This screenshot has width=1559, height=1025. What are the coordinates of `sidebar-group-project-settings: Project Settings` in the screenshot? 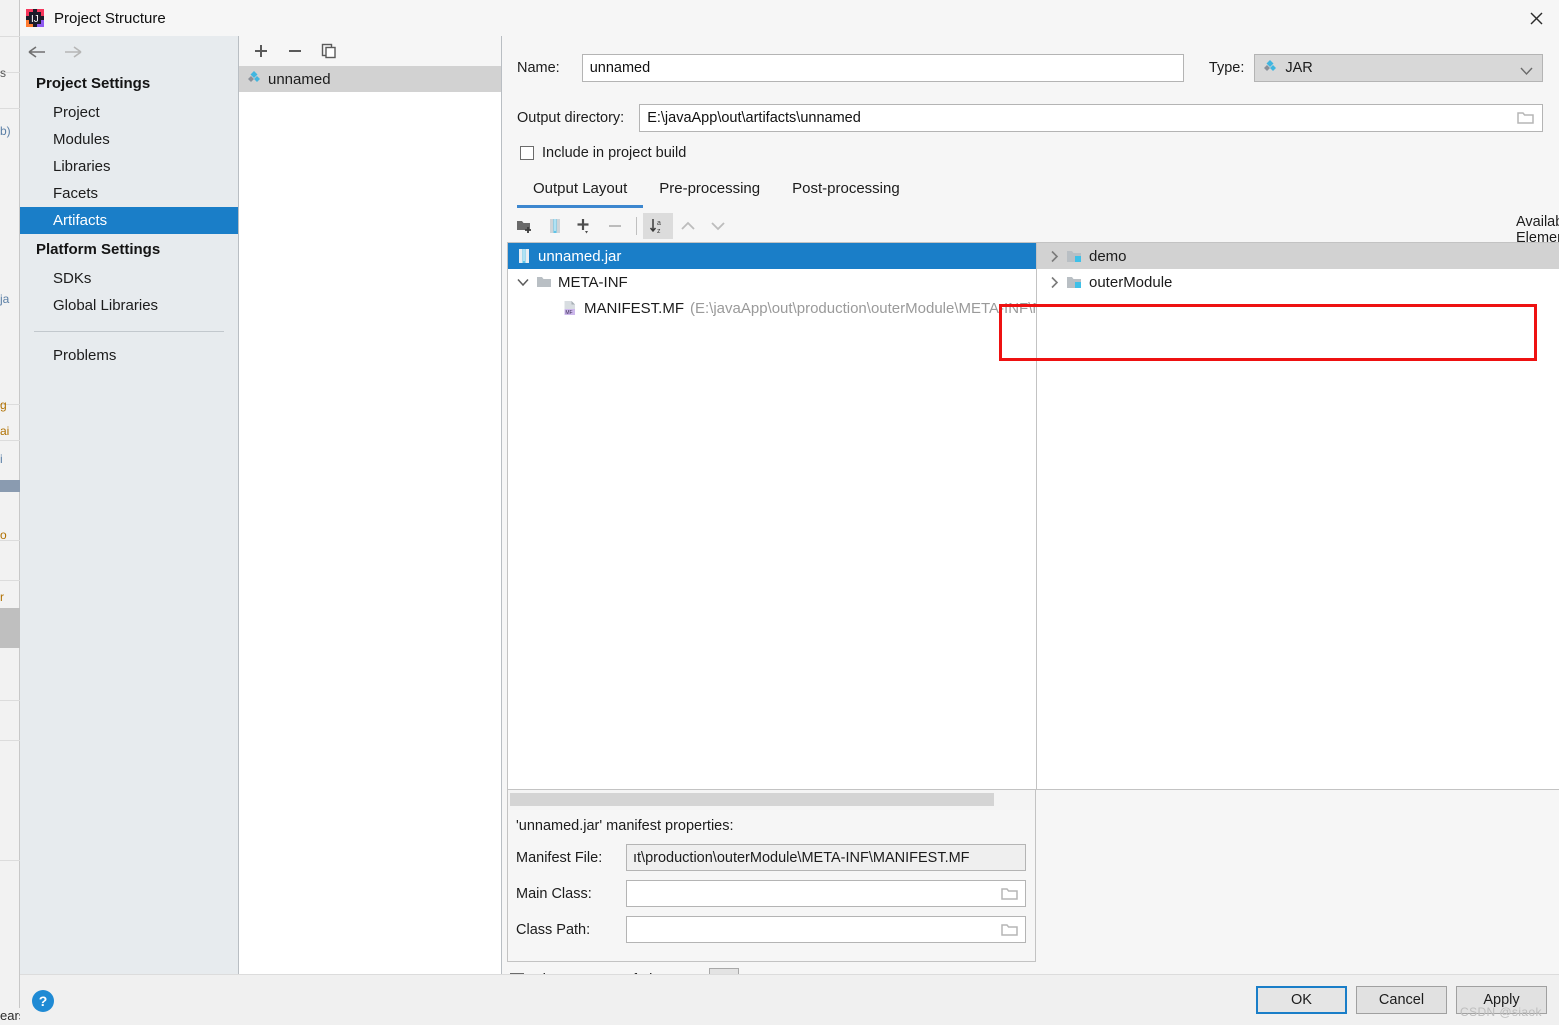 It's located at (93, 83).